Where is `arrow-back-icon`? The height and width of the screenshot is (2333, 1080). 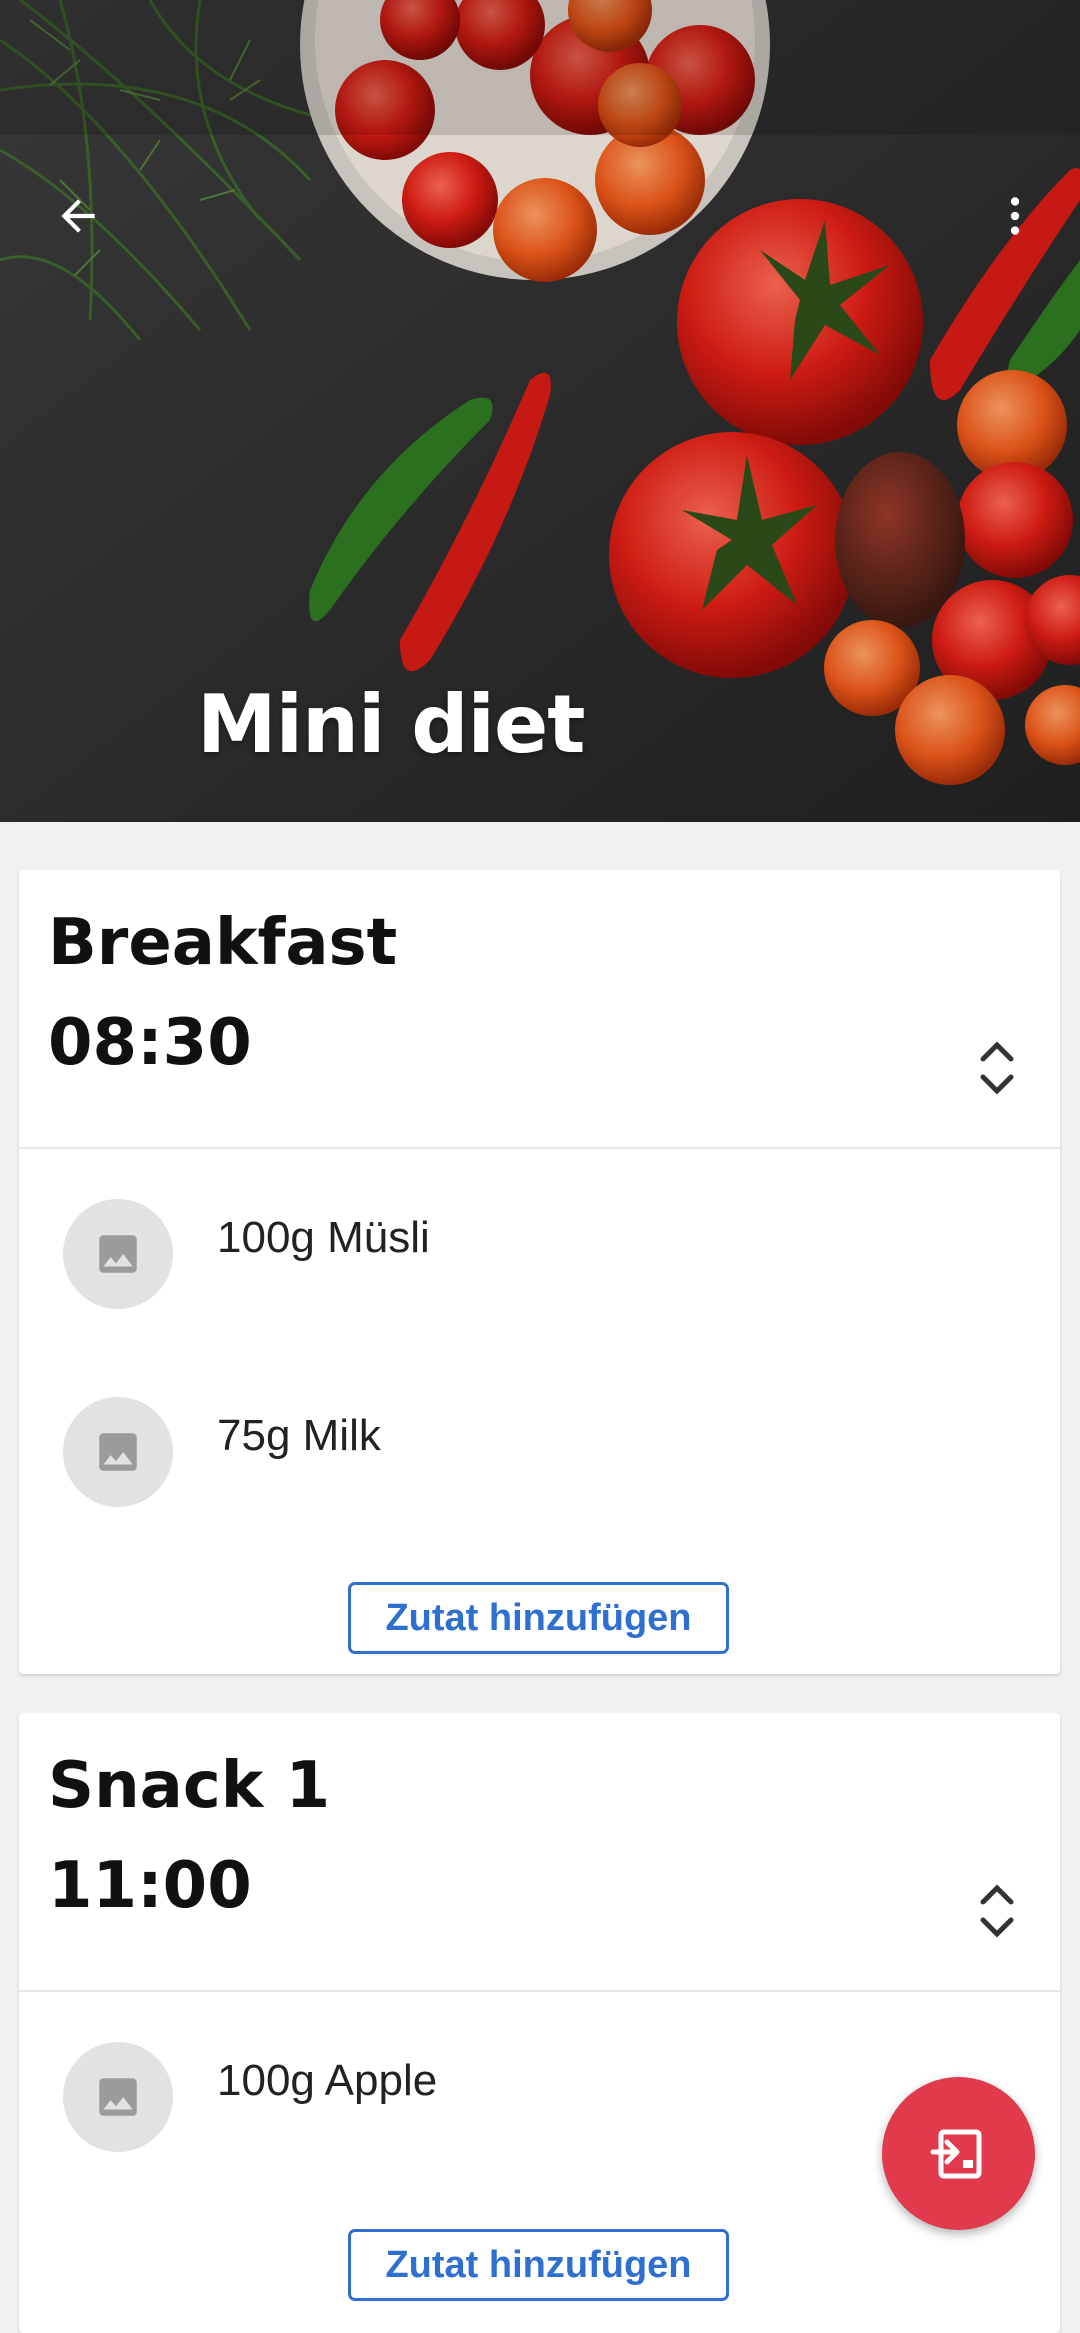
arrow-back-icon is located at coordinates (78, 216).